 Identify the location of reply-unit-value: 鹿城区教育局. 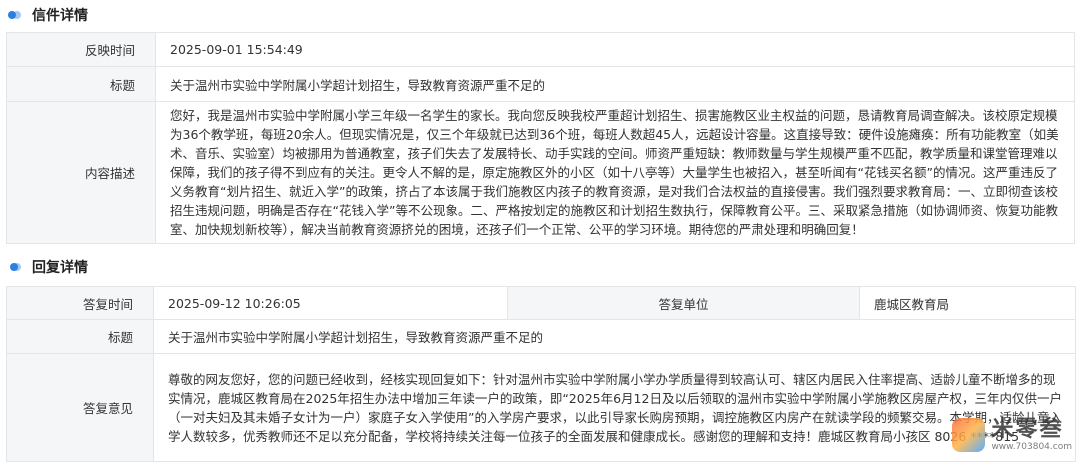
(967, 303).